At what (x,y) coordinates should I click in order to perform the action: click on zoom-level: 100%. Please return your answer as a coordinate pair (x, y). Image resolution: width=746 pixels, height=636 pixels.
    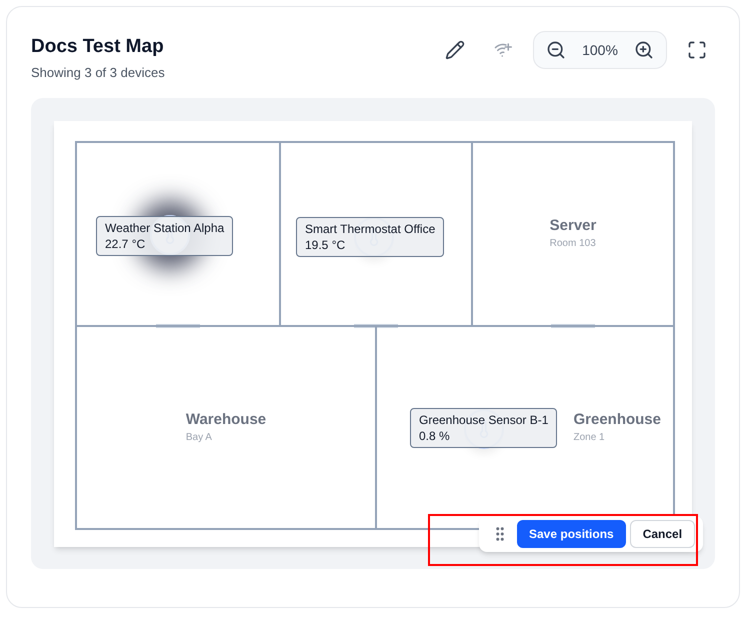
    Looking at the image, I should click on (600, 50).